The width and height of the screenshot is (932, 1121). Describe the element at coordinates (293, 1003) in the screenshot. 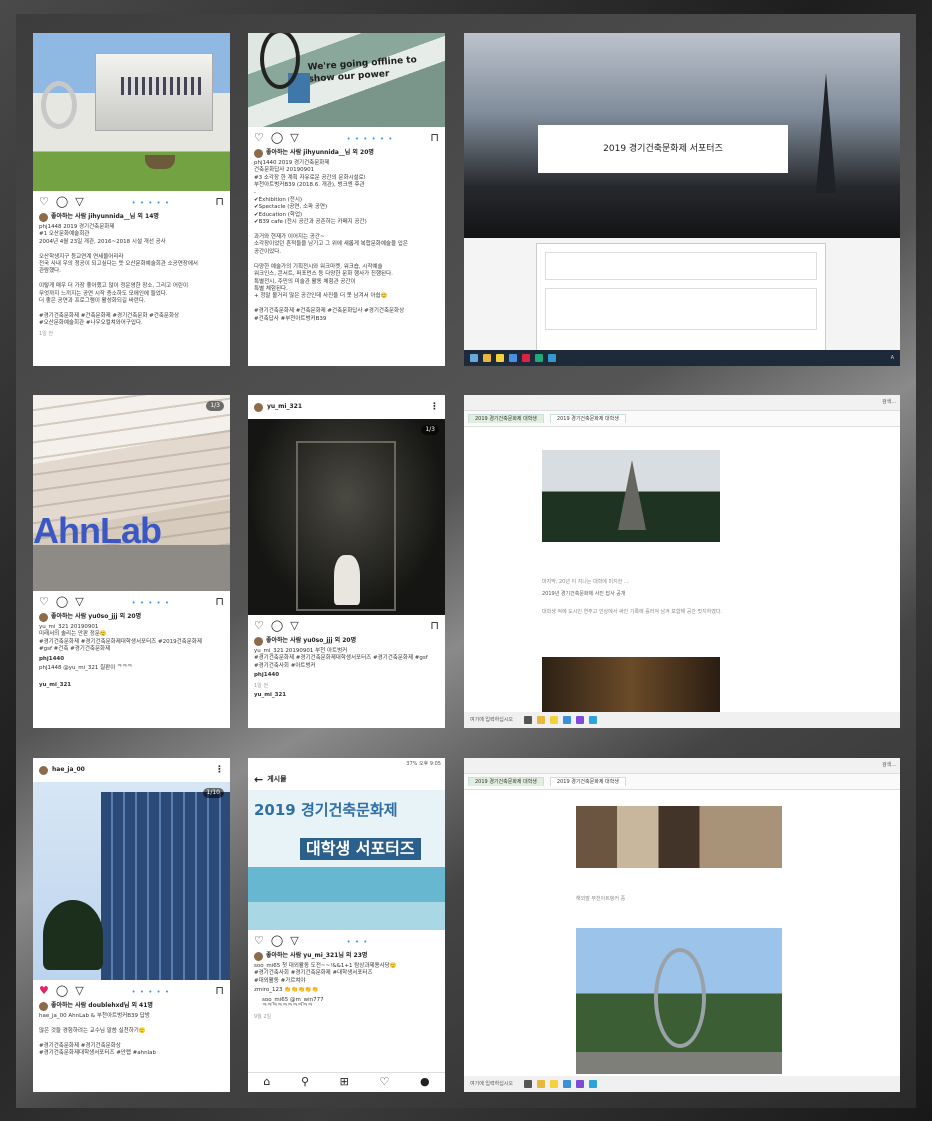

I see `comment-2: soo_mi65 @m_win777 ᄏᄏᄏᄏᄏᄏᄏᄏᄏᄏ` at that location.